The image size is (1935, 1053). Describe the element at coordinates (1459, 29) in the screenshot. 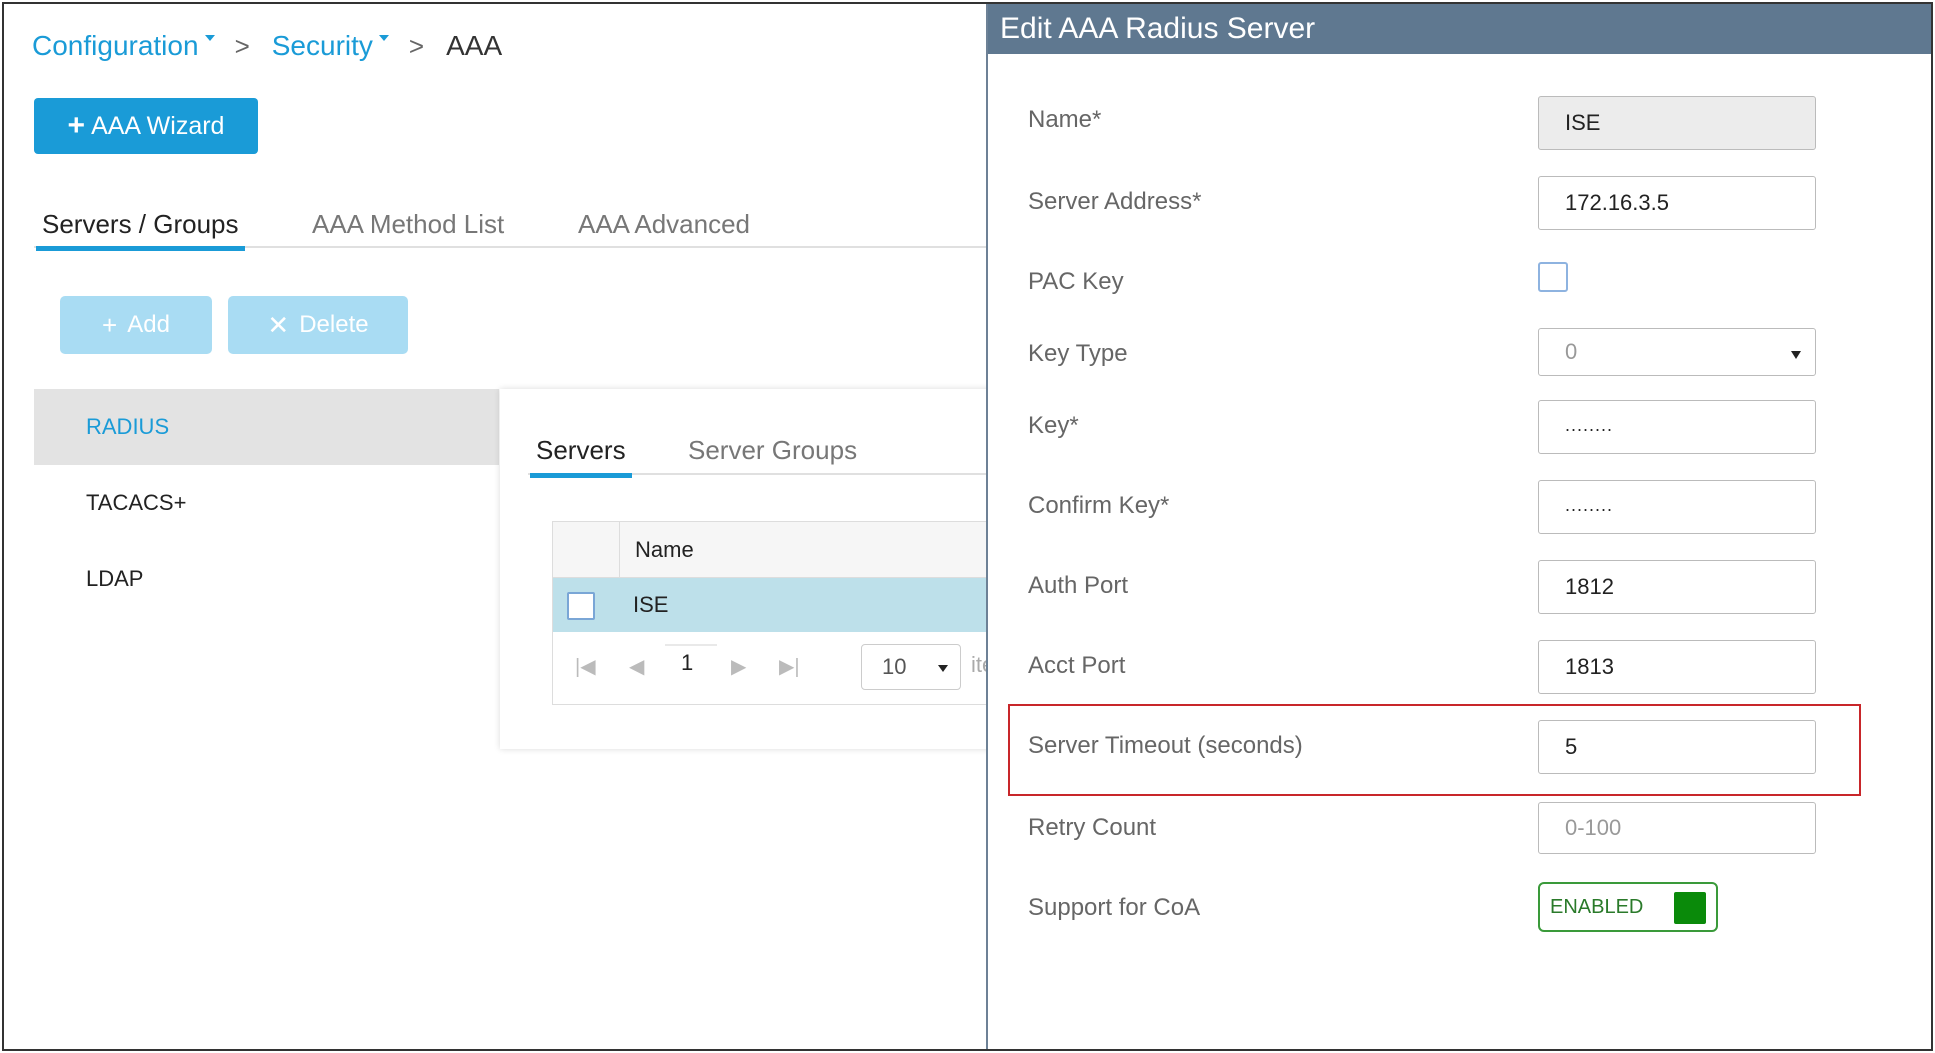

I see `panel-title: Edit AAA Radius Server` at that location.